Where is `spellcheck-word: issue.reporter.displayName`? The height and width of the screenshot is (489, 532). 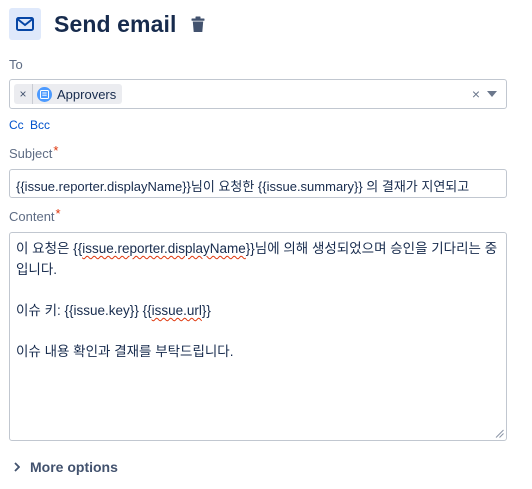 spellcheck-word: issue.reporter.displayName is located at coordinates (164, 248).